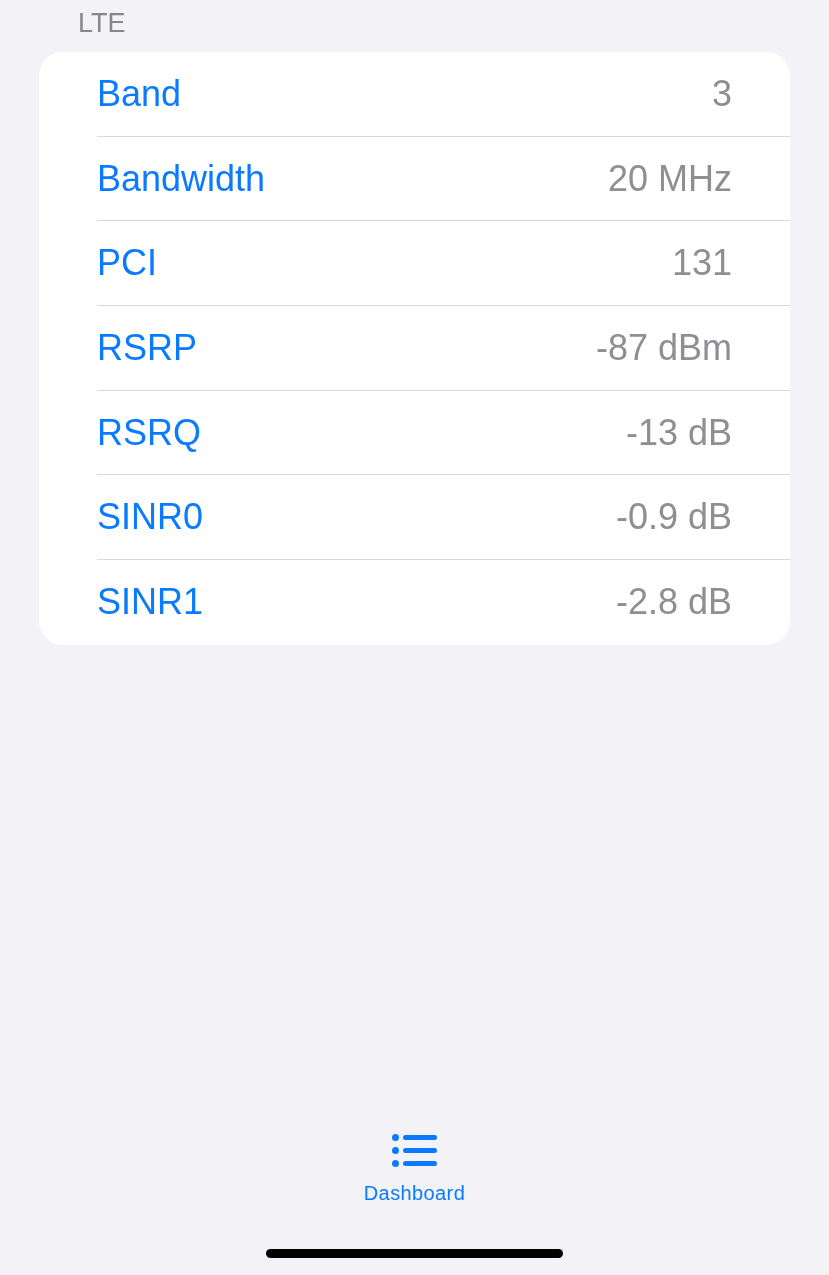  What do you see at coordinates (150, 602) in the screenshot?
I see `row-label: SINR1` at bounding box center [150, 602].